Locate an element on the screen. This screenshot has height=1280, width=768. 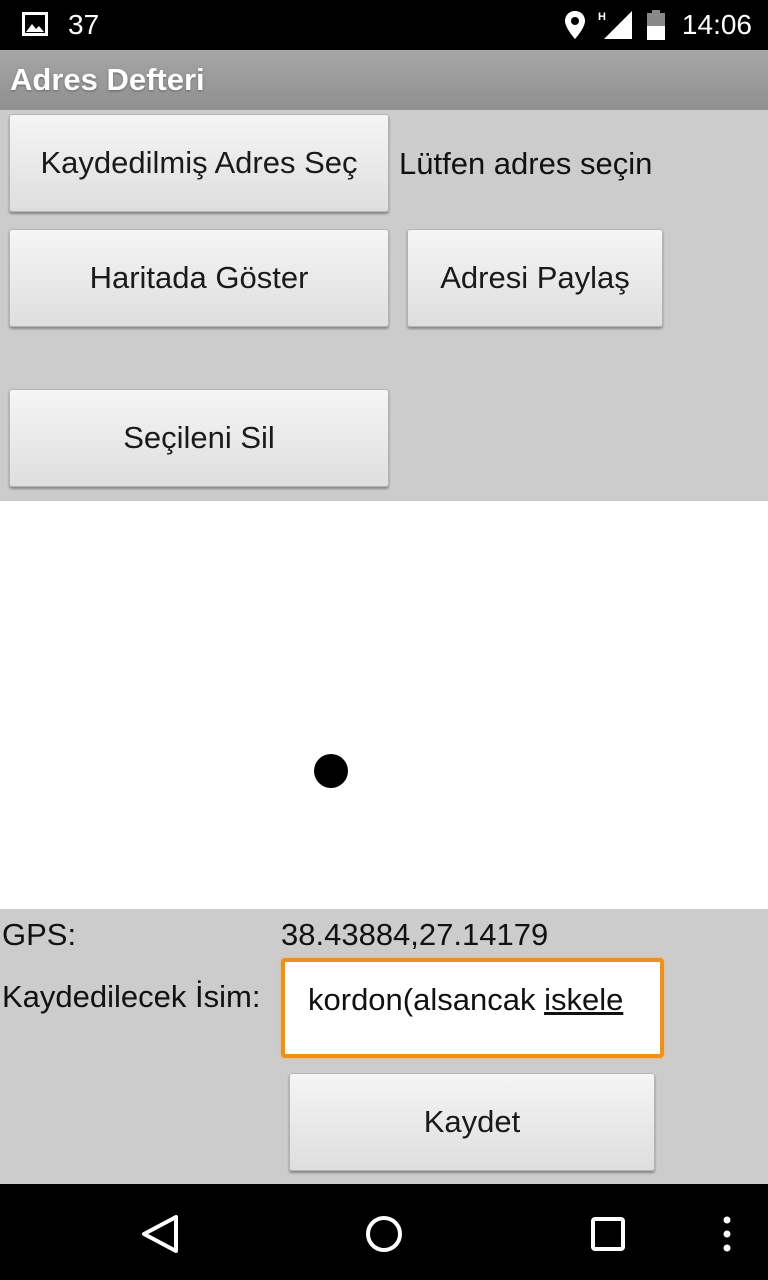
app-title: Adres Defteri is located at coordinates (107, 79).